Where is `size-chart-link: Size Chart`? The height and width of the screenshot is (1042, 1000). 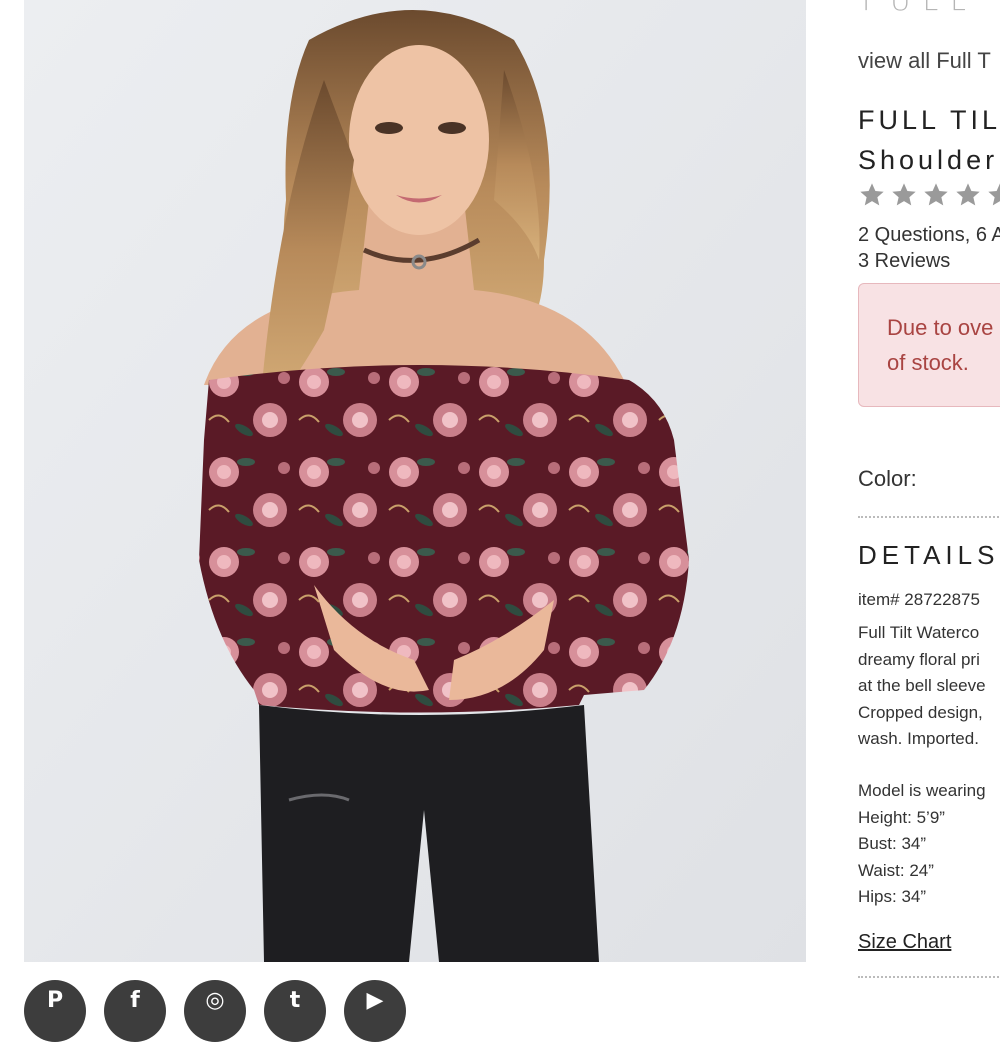
size-chart-link: Size Chart is located at coordinates (904, 942).